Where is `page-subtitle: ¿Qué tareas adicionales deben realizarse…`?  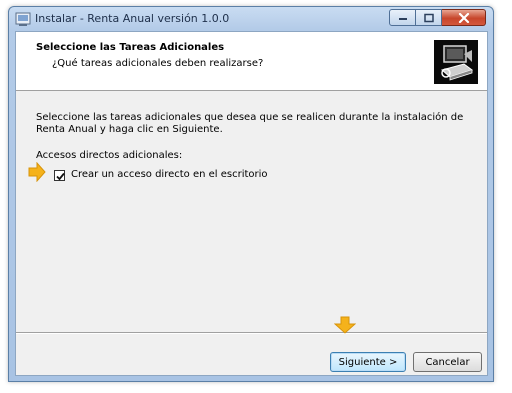 page-subtitle: ¿Qué tareas adicionales deben realizarse… is located at coordinates (158, 63).